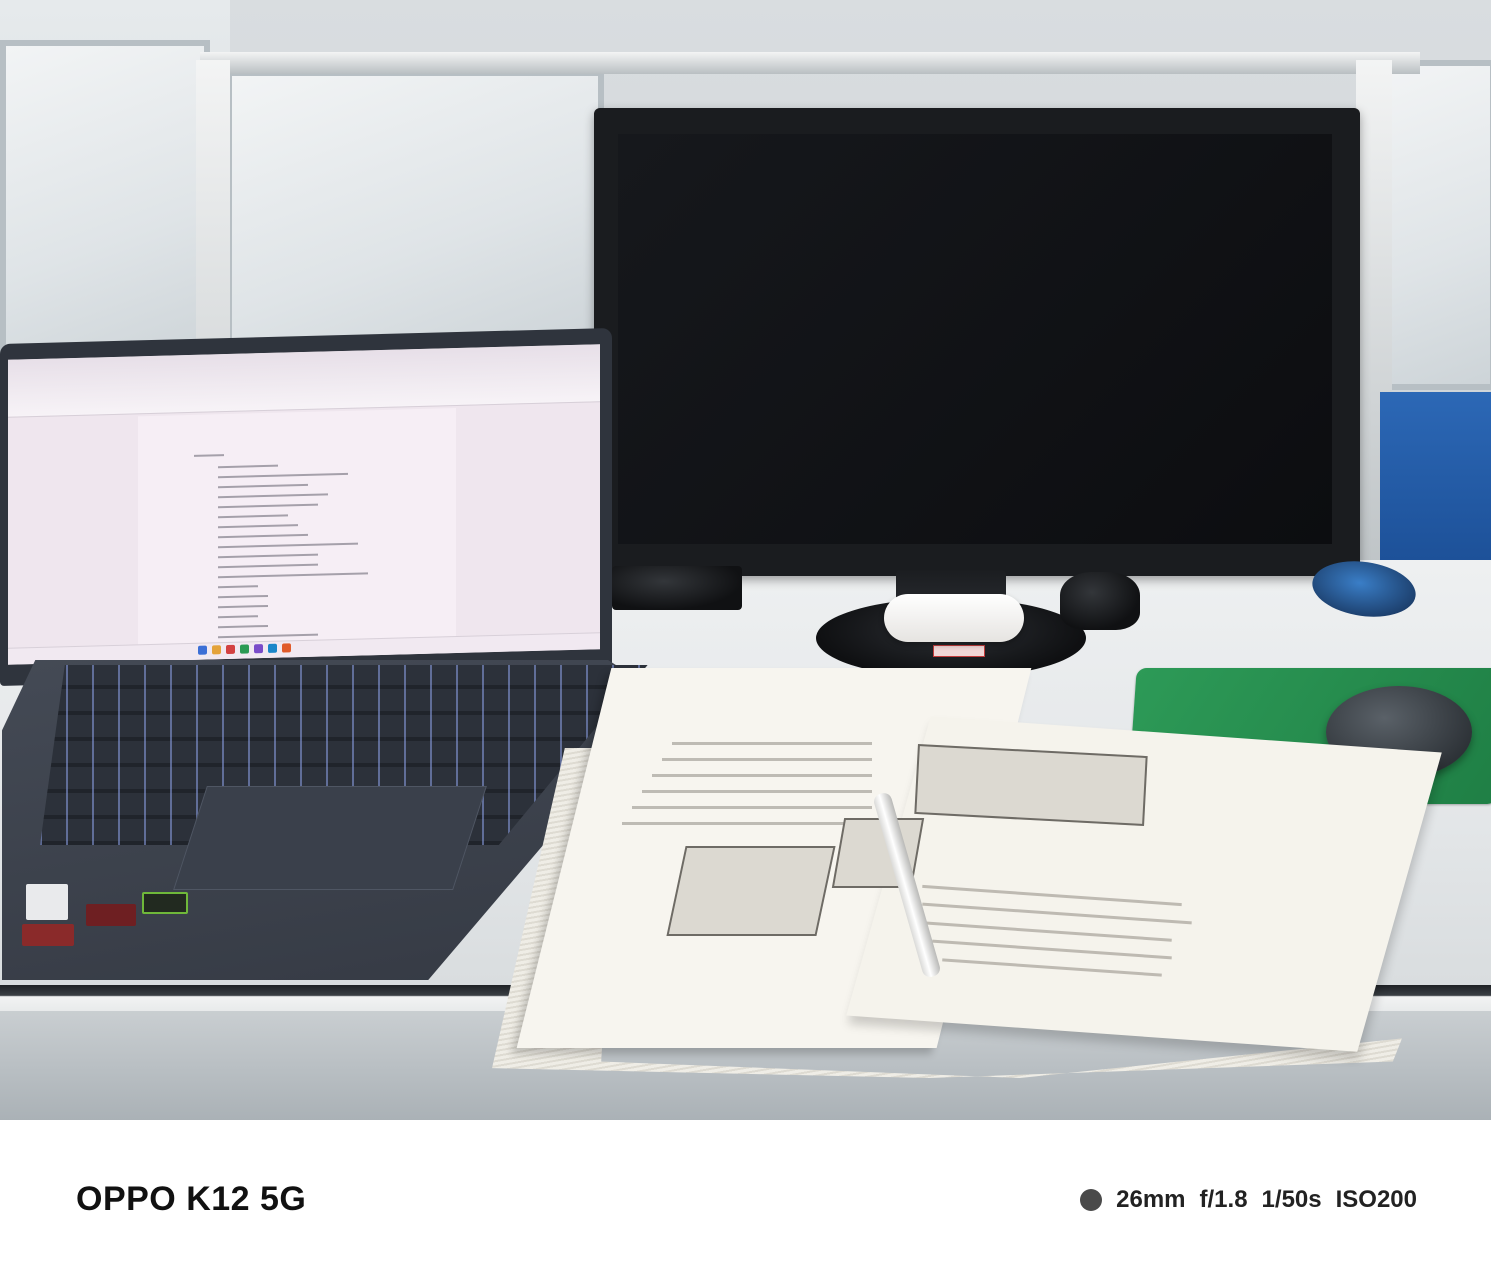  I want to click on lens-dot-icon, so click(1091, 1200).